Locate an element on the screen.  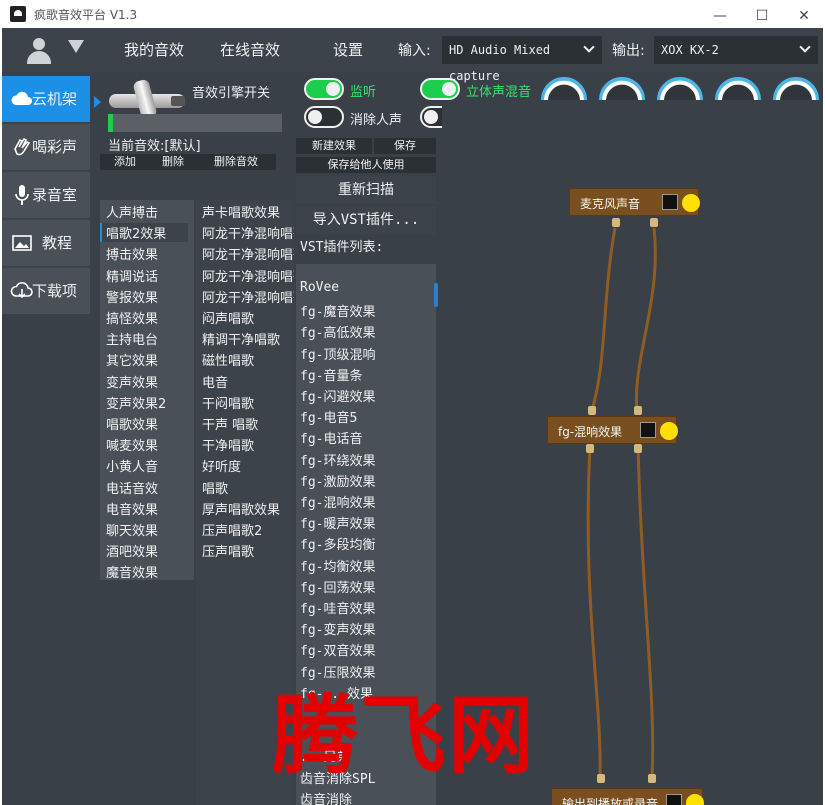
tab-online-effects: 在线音效 is located at coordinates (250, 50).